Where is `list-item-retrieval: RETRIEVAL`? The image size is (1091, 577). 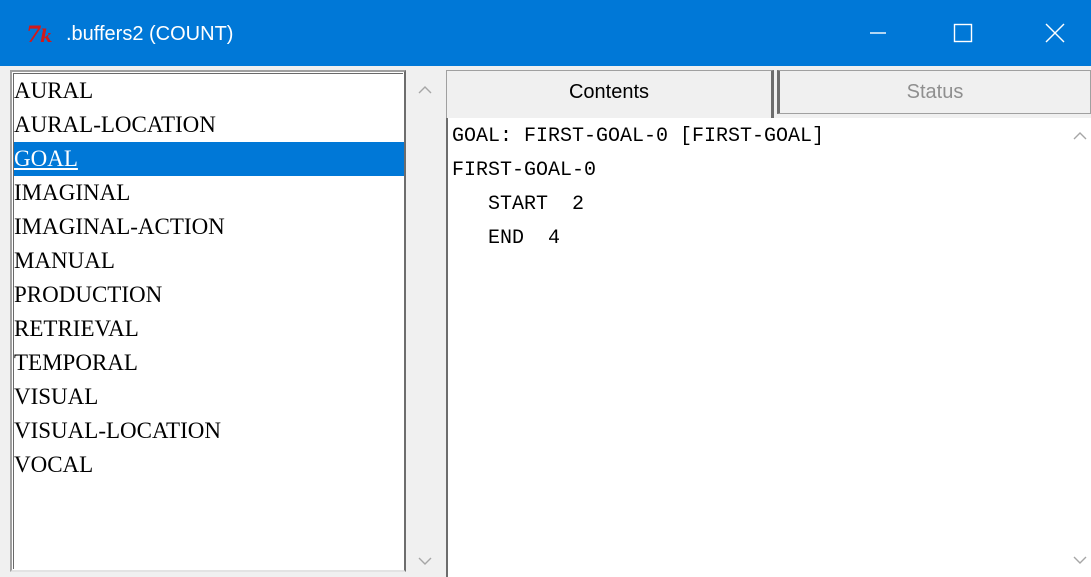
list-item-retrieval: RETRIEVAL is located at coordinates (209, 329).